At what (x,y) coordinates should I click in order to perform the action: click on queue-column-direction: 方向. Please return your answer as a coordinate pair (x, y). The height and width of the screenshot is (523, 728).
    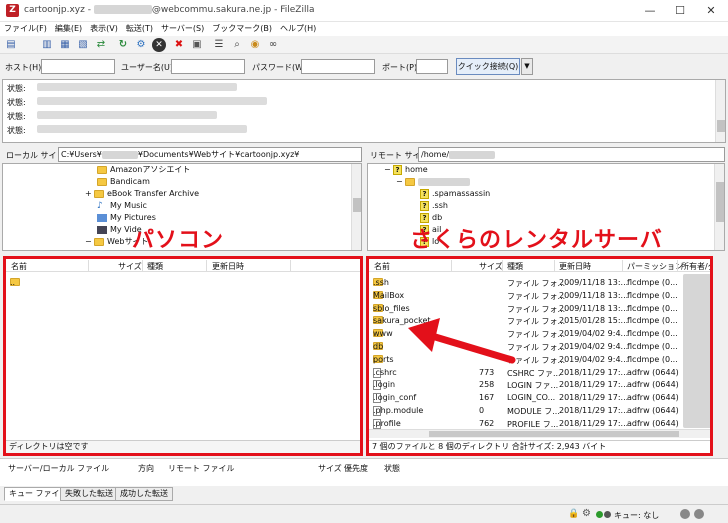
    Looking at the image, I should click on (146, 468).